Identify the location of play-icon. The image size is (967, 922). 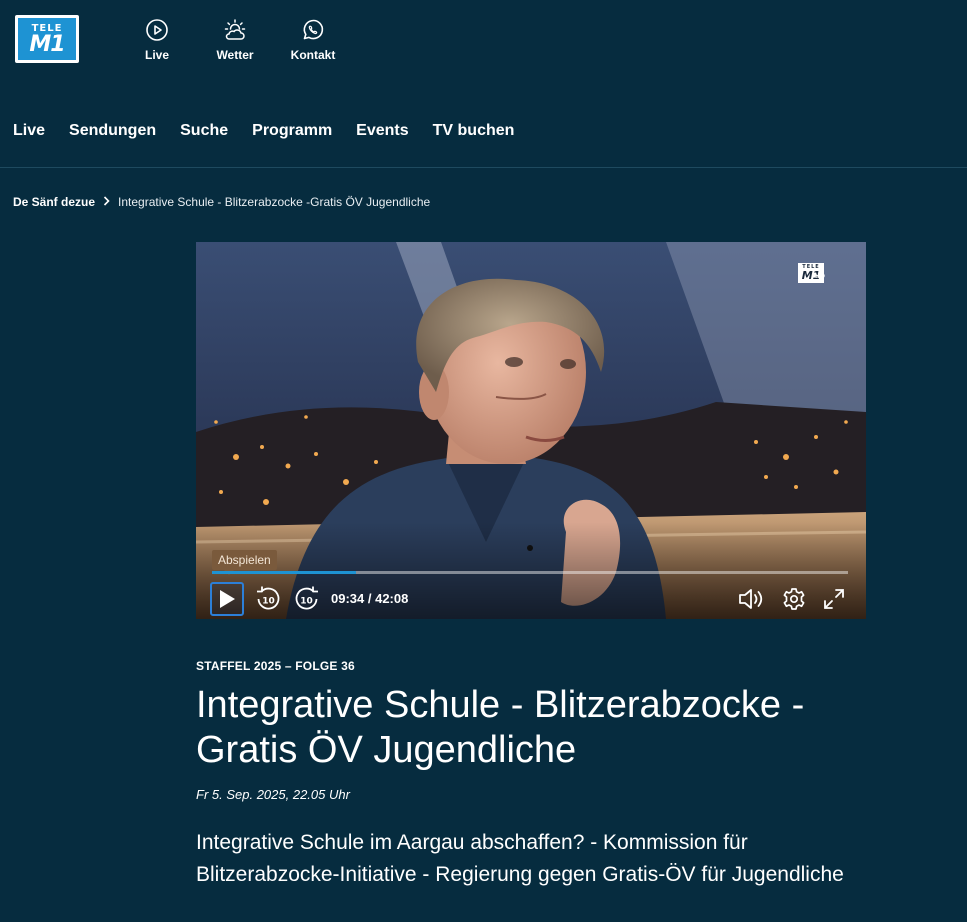
(227, 599).